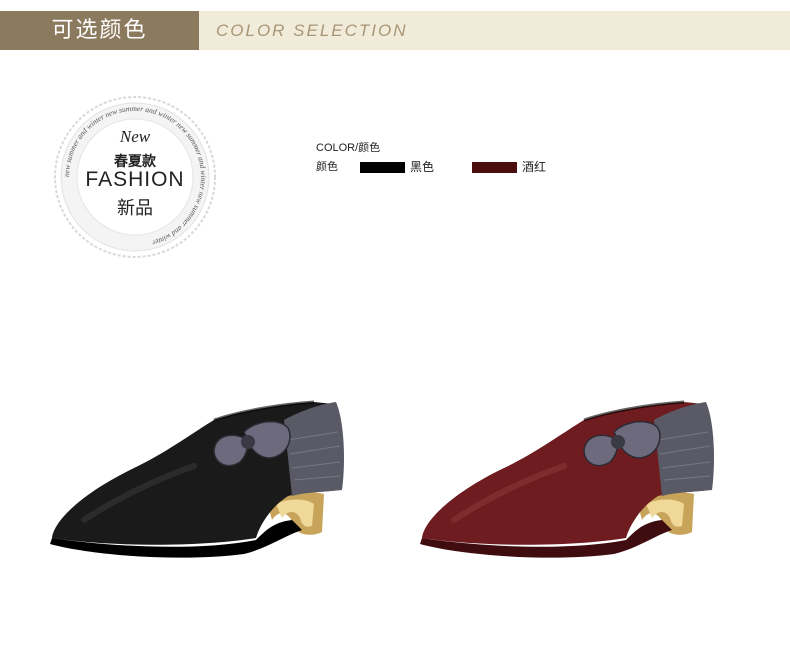 Image resolution: width=790 pixels, height=652 pixels. What do you see at coordinates (382, 167) in the screenshot?
I see `color-swatch-black` at bounding box center [382, 167].